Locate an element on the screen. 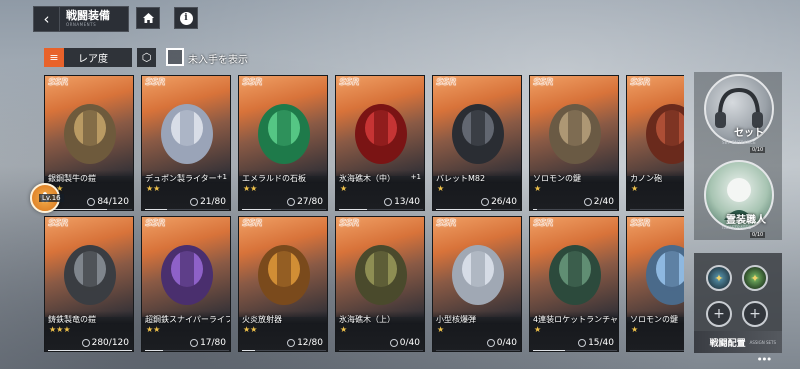 The height and width of the screenshot is (369, 800). equipment-card: SSR 氷海礁木（中） +1 ★ 13/40 is located at coordinates (380, 143).